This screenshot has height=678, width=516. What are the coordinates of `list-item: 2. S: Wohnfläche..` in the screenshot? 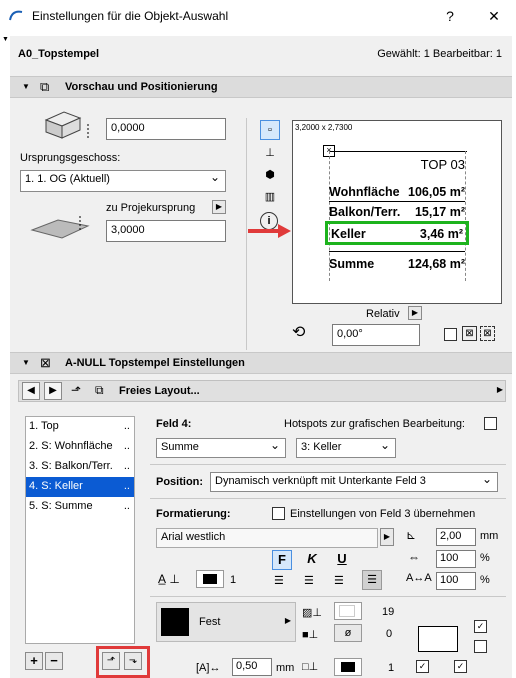 It's located at (80, 447).